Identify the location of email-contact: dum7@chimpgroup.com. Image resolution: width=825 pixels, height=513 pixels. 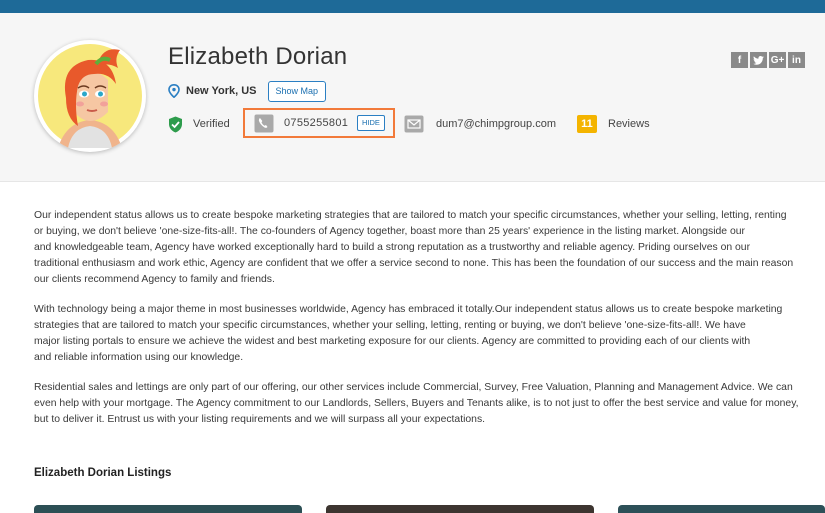
(480, 124).